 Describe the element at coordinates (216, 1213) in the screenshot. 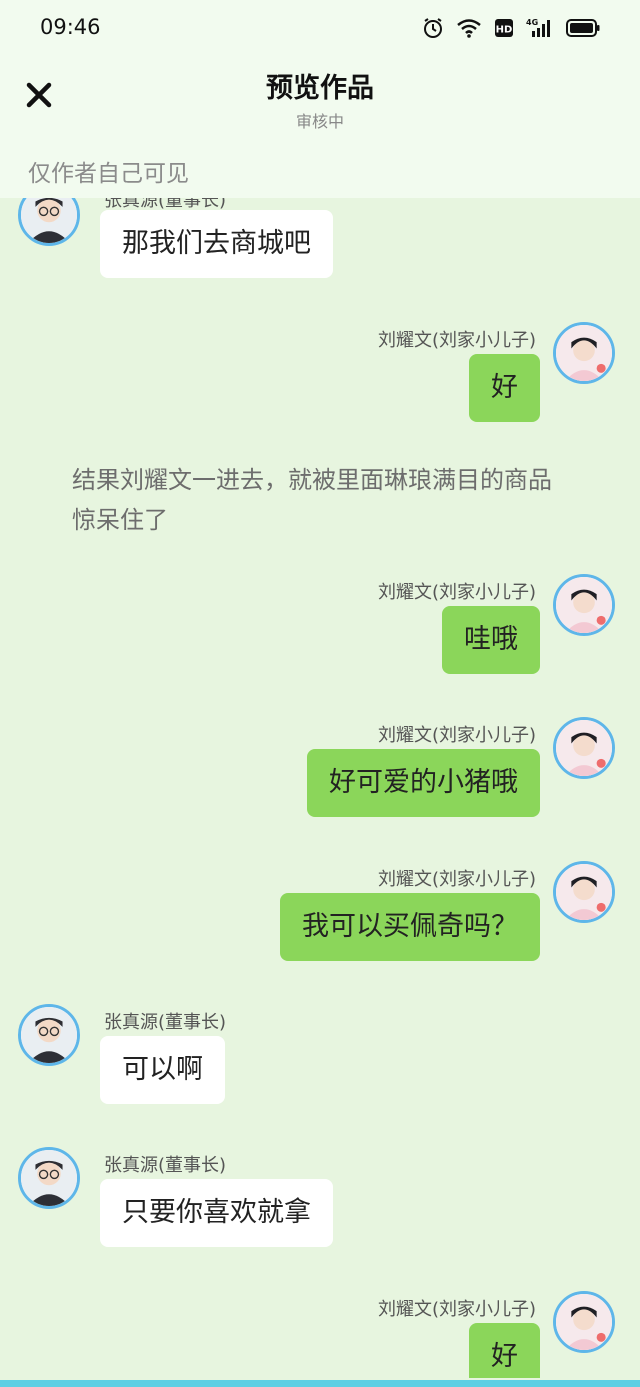

I see `message-bubble: 只要你喜欢就拿` at that location.